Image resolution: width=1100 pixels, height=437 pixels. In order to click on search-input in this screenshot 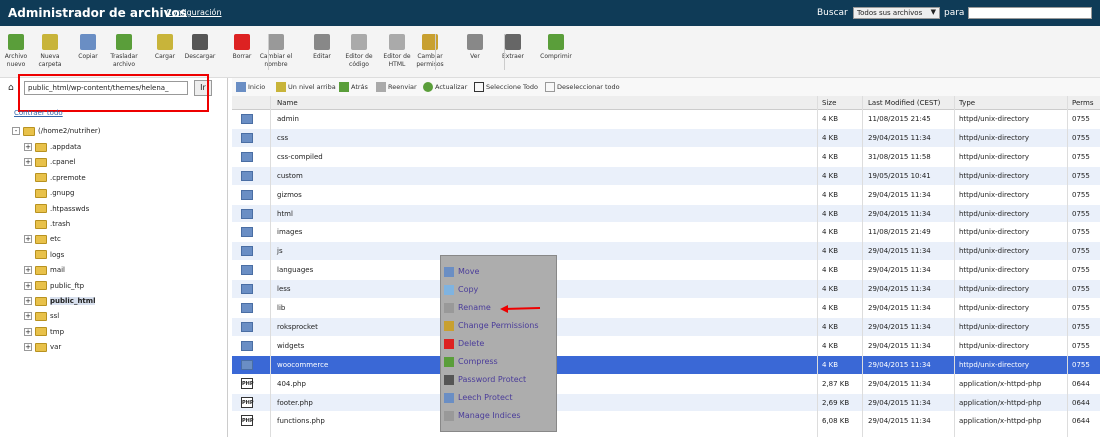, I will do `click(1030, 13)`.